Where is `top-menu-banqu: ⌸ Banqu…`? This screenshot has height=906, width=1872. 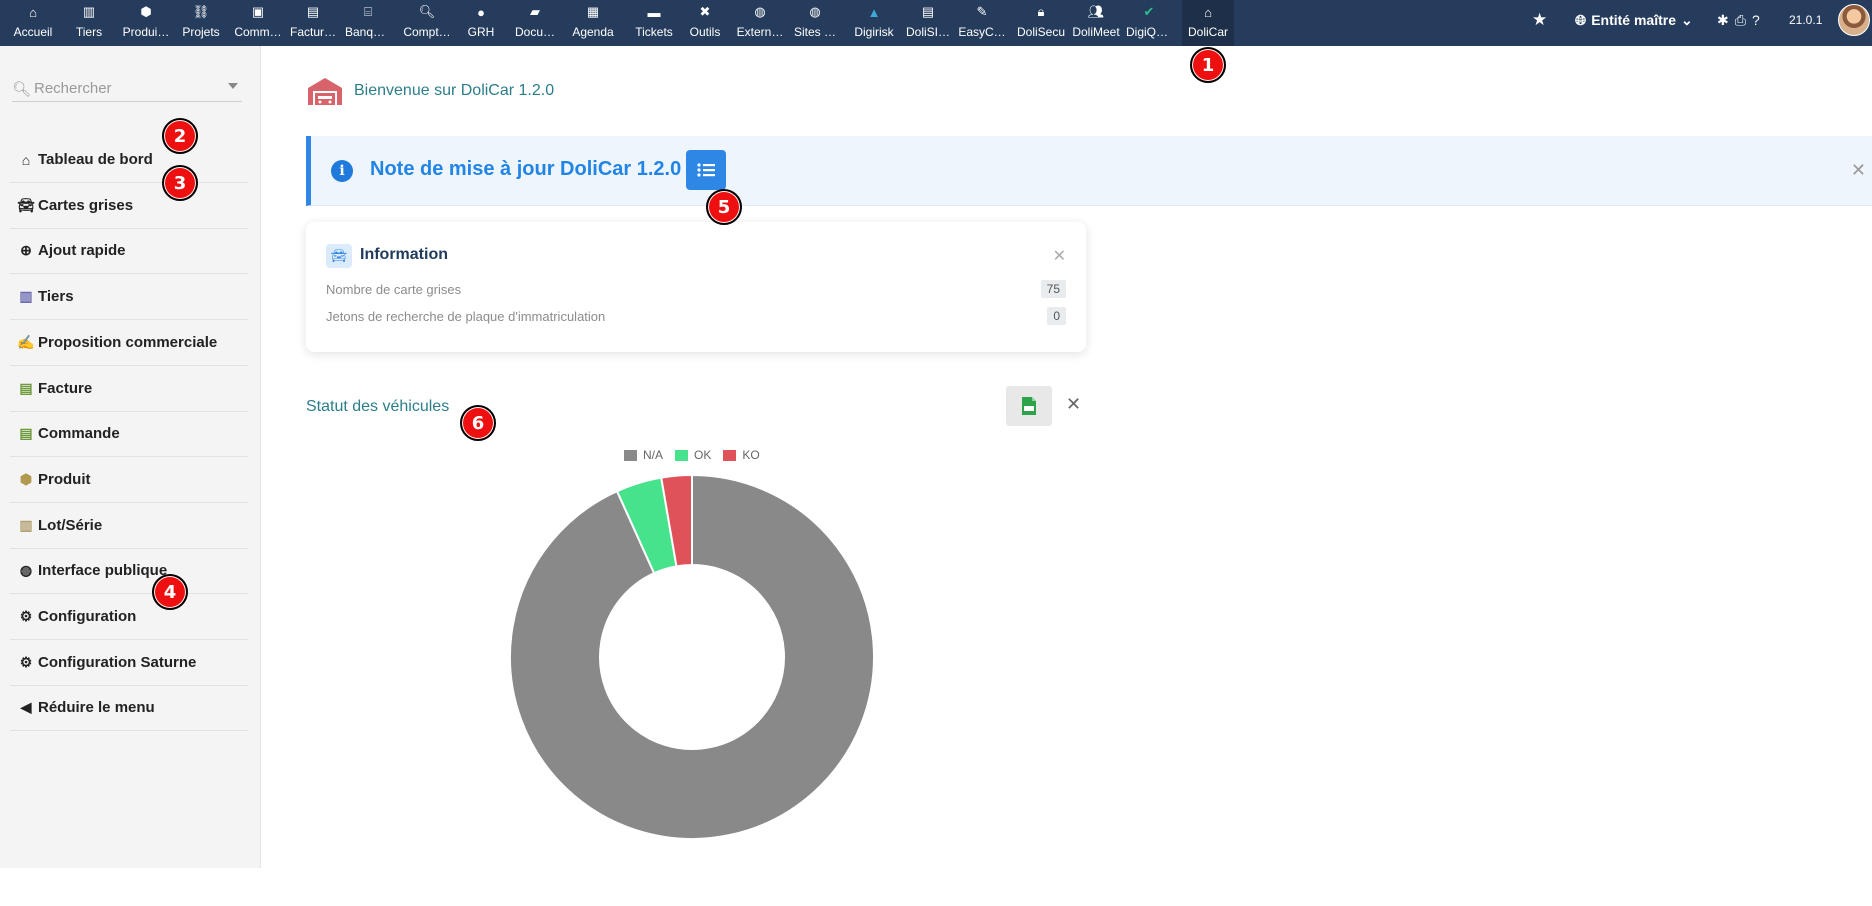
top-menu-banqu: ⌸ Banqu… is located at coordinates (368, 23).